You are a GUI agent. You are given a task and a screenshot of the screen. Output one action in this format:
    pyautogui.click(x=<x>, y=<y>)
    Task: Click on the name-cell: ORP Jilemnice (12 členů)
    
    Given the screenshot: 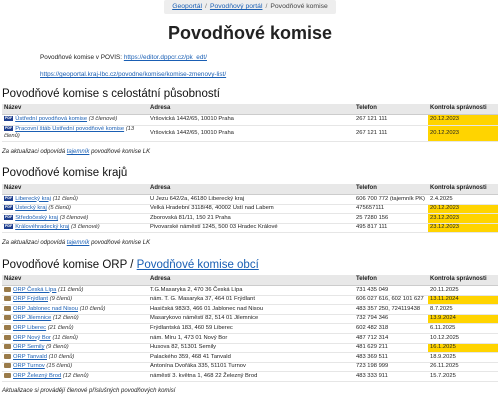 What is the action you would take?
    pyautogui.click(x=75, y=319)
    